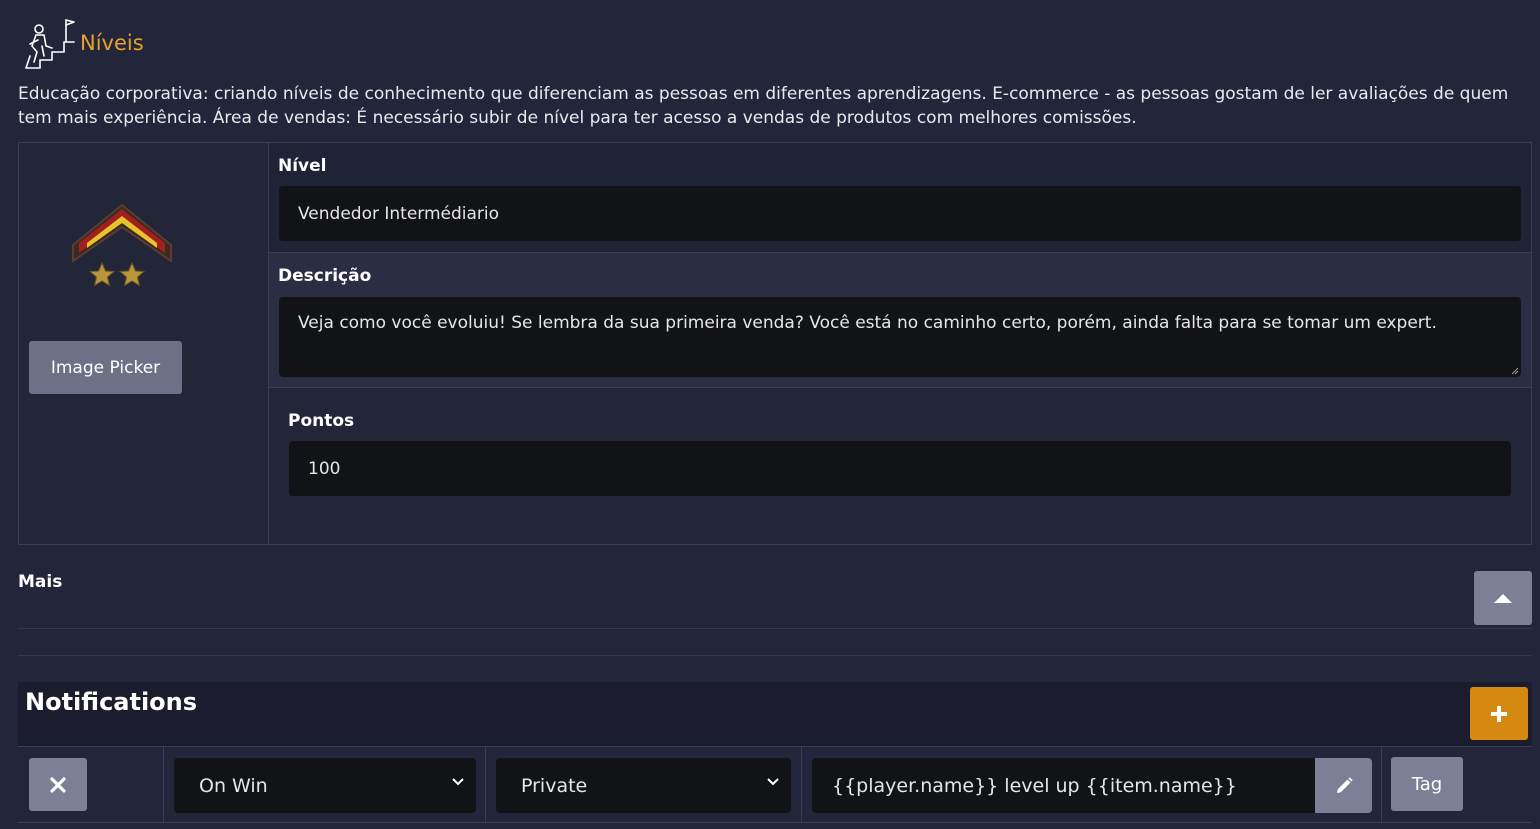 The image size is (1540, 829). What do you see at coordinates (775, 714) in the screenshot?
I see `notifications-header: Notifications` at bounding box center [775, 714].